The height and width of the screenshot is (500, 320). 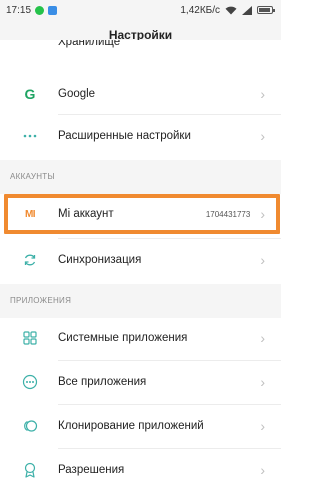 What do you see at coordinates (140, 301) in the screenshot?
I see `section-header-apps: ПРИЛОЖЕНИЯ` at bounding box center [140, 301].